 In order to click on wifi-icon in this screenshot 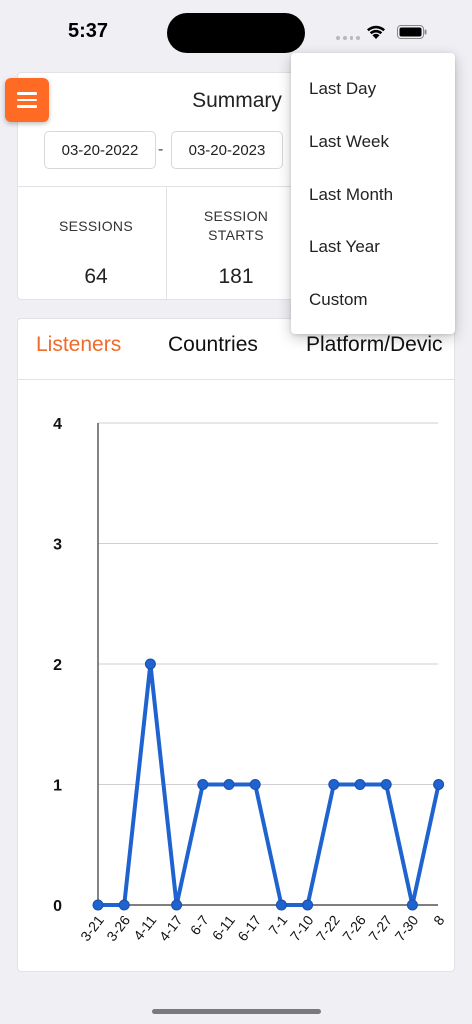, I will do `click(376, 32)`.